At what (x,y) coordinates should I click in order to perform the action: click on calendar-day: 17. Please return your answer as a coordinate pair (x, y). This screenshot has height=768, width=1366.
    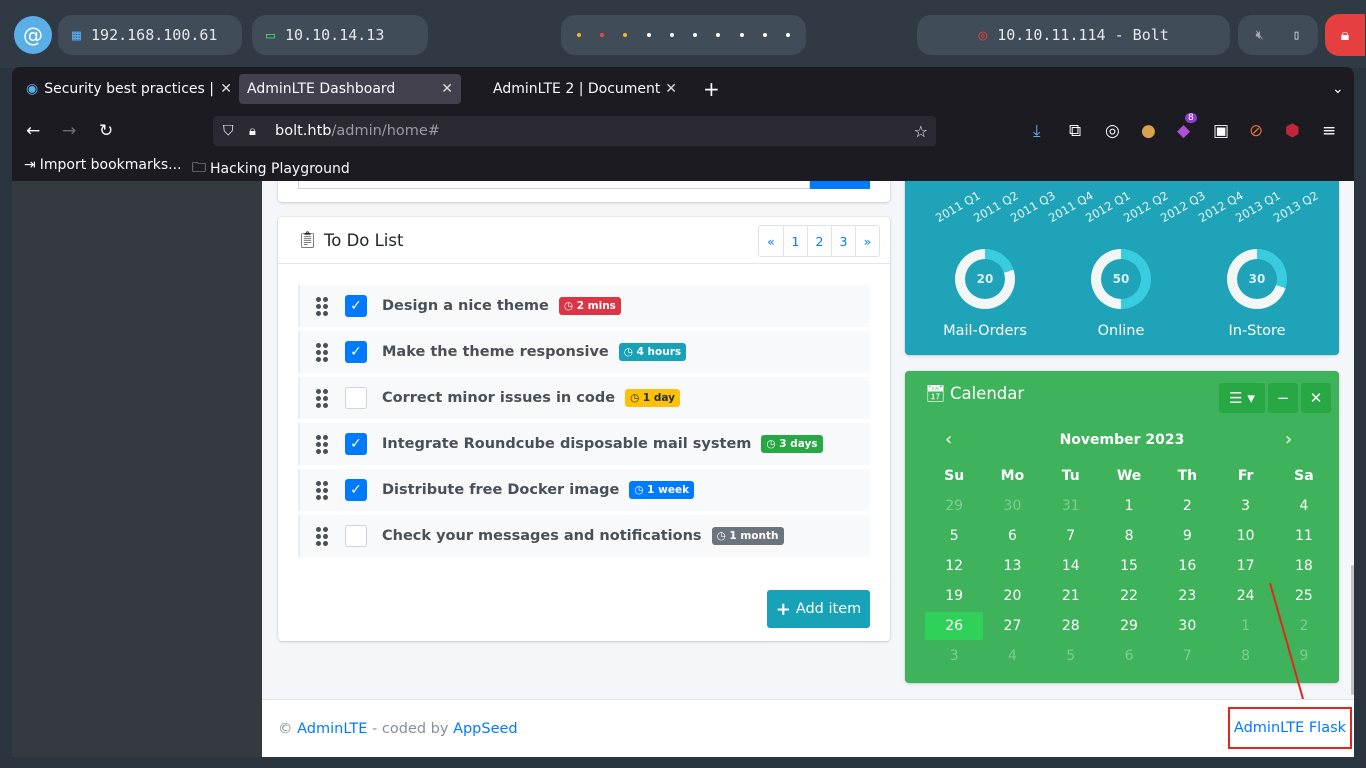
    Looking at the image, I should click on (1245, 566).